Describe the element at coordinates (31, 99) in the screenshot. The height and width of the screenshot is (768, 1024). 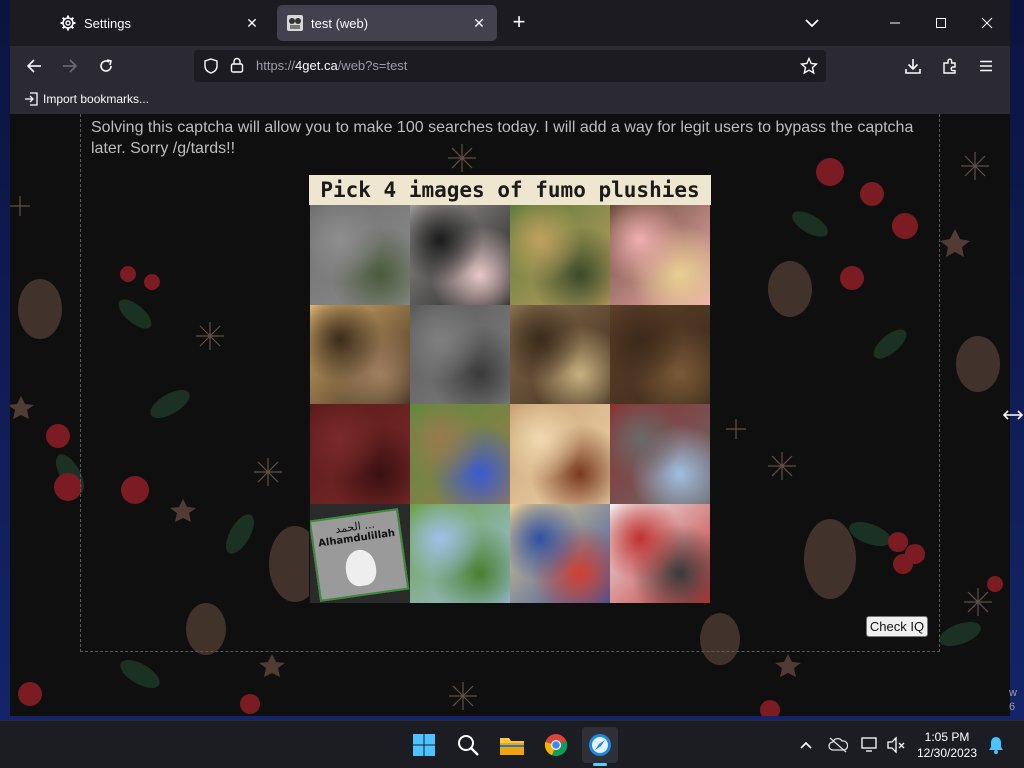
I see `import-icon` at that location.